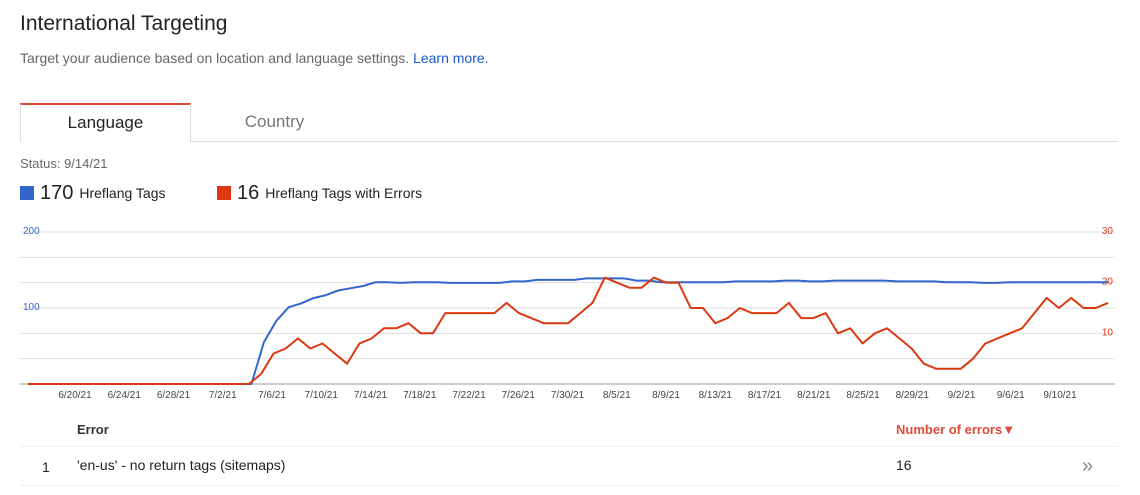 The height and width of the screenshot is (495, 1140). Describe the element at coordinates (814, 395) in the screenshot. I see `x-axis-tick-label: 8/21/21` at that location.